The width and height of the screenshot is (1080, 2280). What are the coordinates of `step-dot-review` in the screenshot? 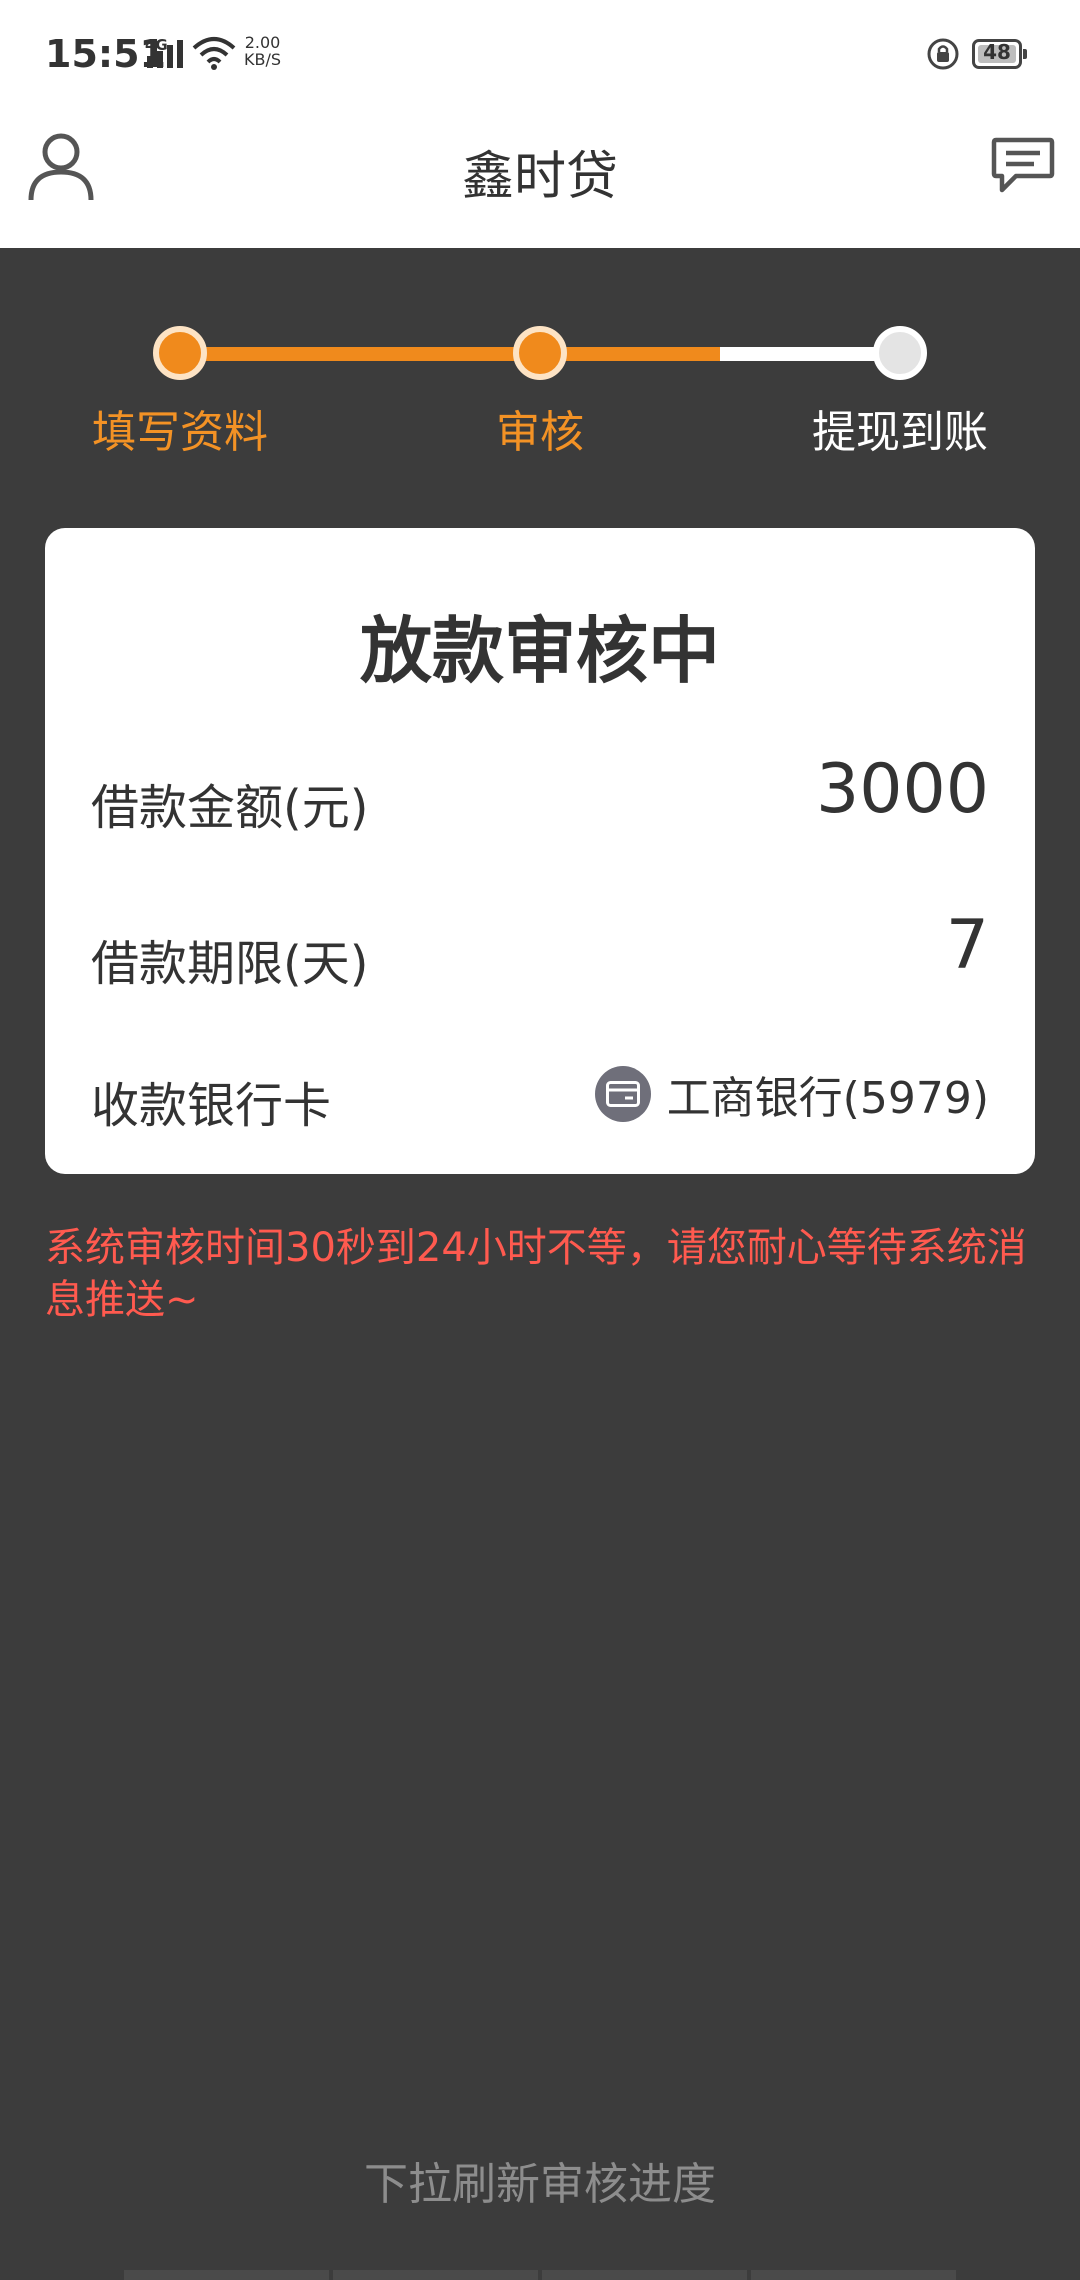 It's located at (540, 353).